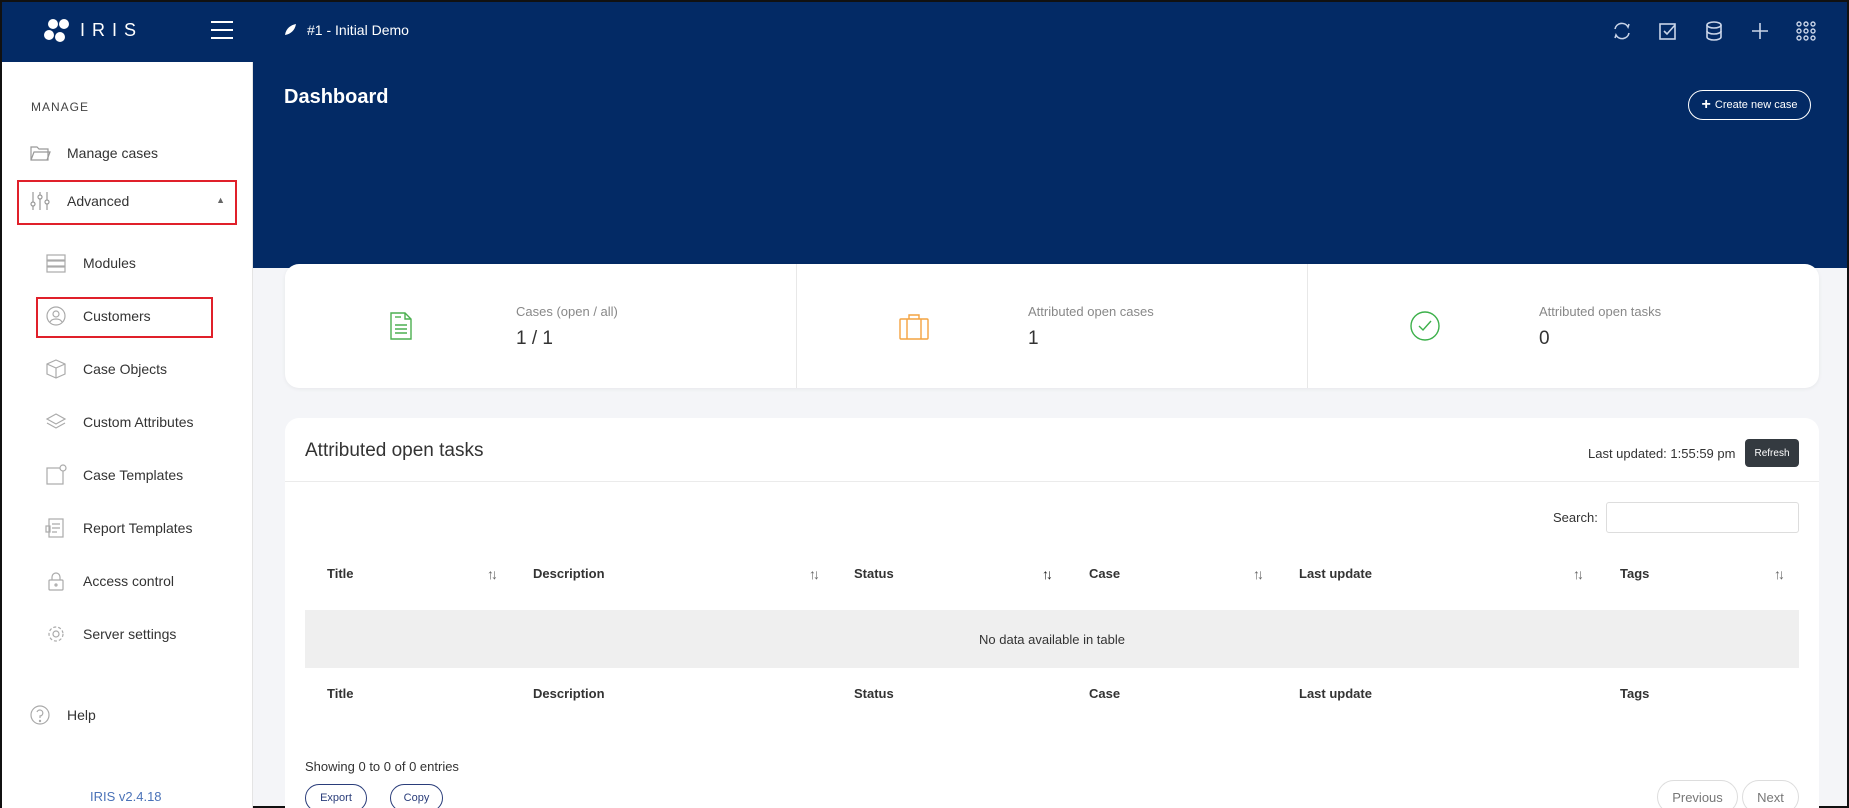 The height and width of the screenshot is (808, 1849). Describe the element at coordinates (1635, 573) in the screenshot. I see `column-label: Tags` at that location.